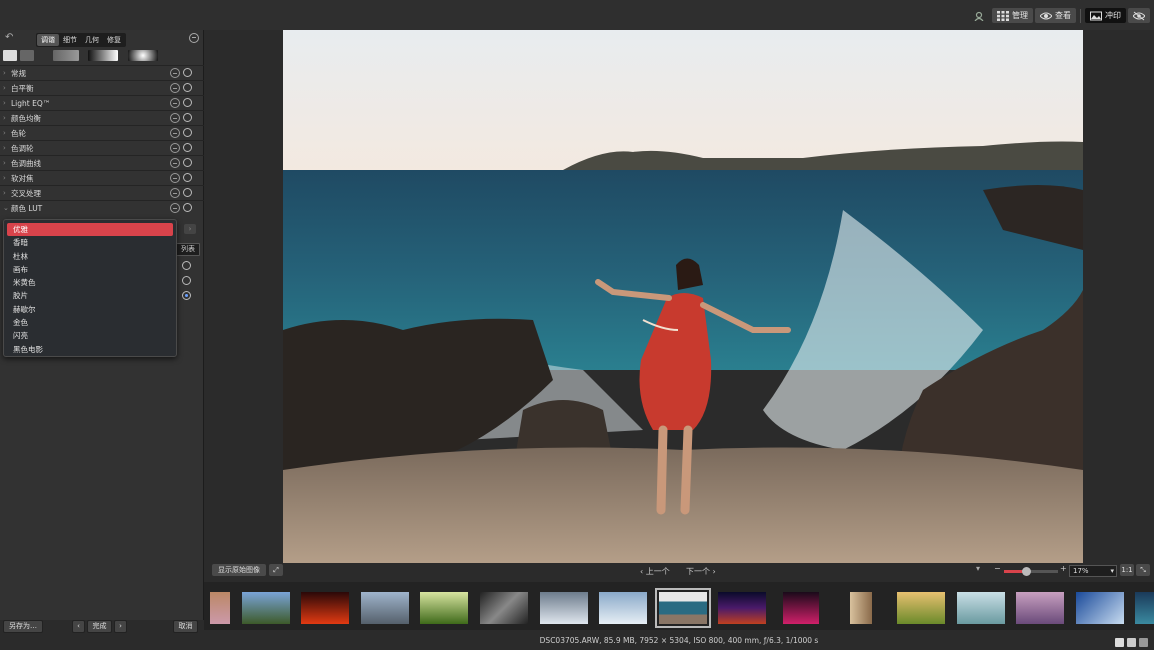 The height and width of the screenshot is (650, 1154). Describe the element at coordinates (683, 608) in the screenshot. I see `thumbnail-selected` at that location.